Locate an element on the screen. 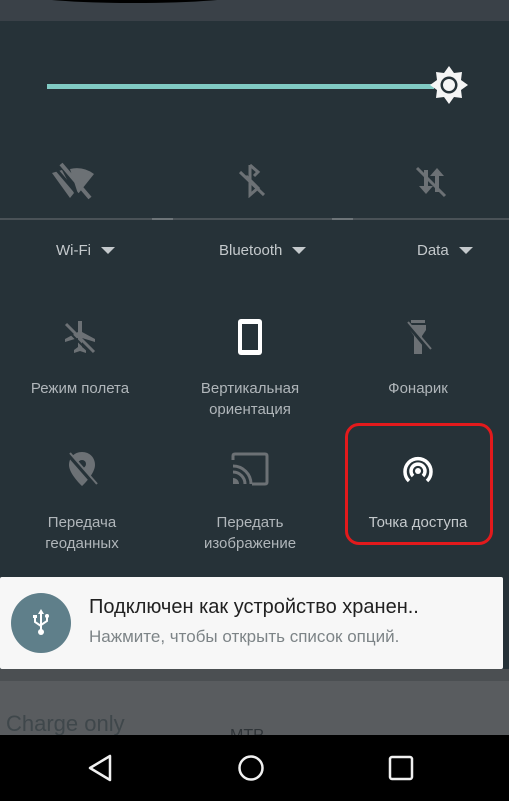  navigation-bar is located at coordinates (254, 768).